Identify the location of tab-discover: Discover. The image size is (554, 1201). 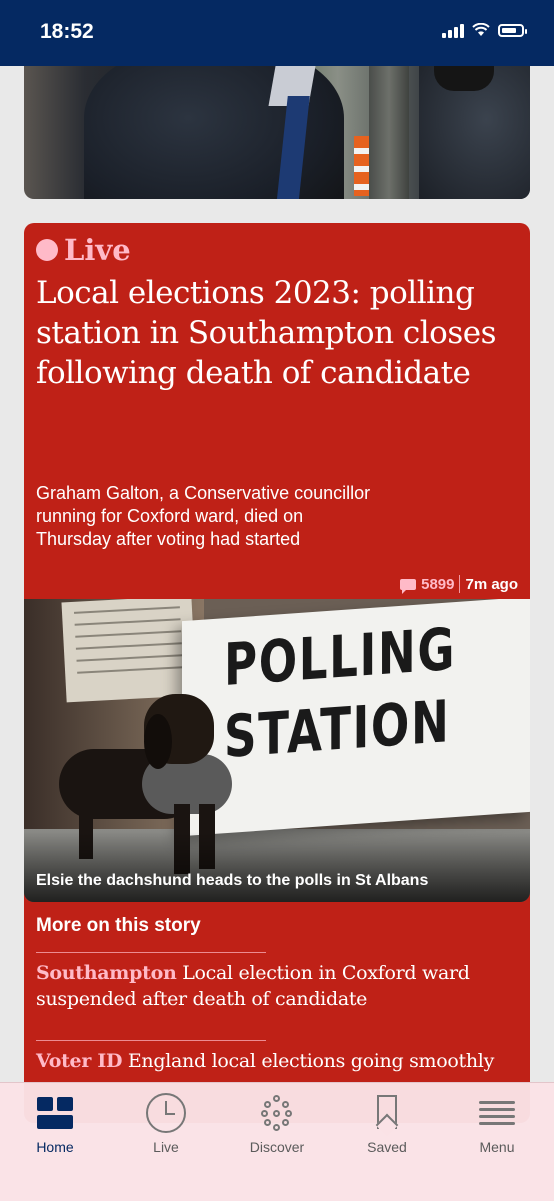
(277, 1124).